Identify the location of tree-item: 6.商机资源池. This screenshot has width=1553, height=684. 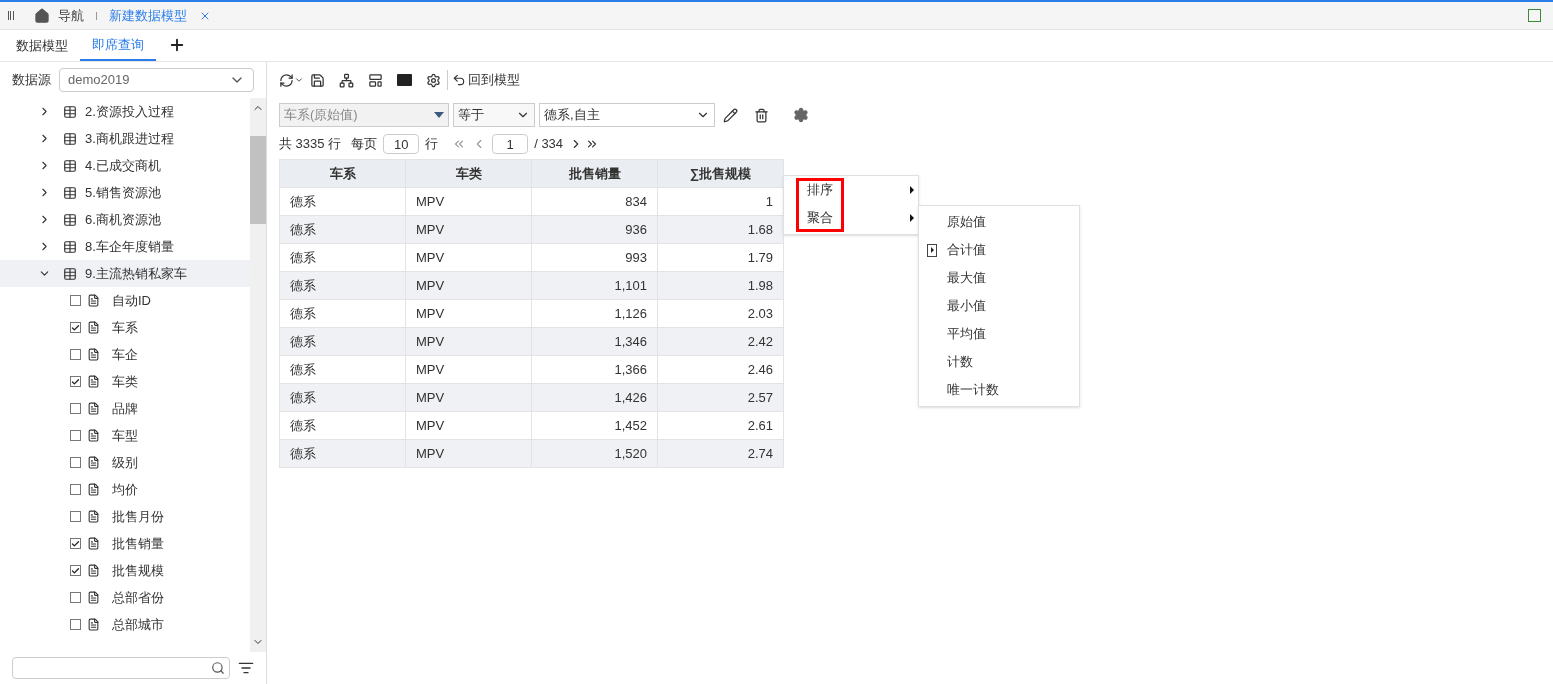
(125, 219).